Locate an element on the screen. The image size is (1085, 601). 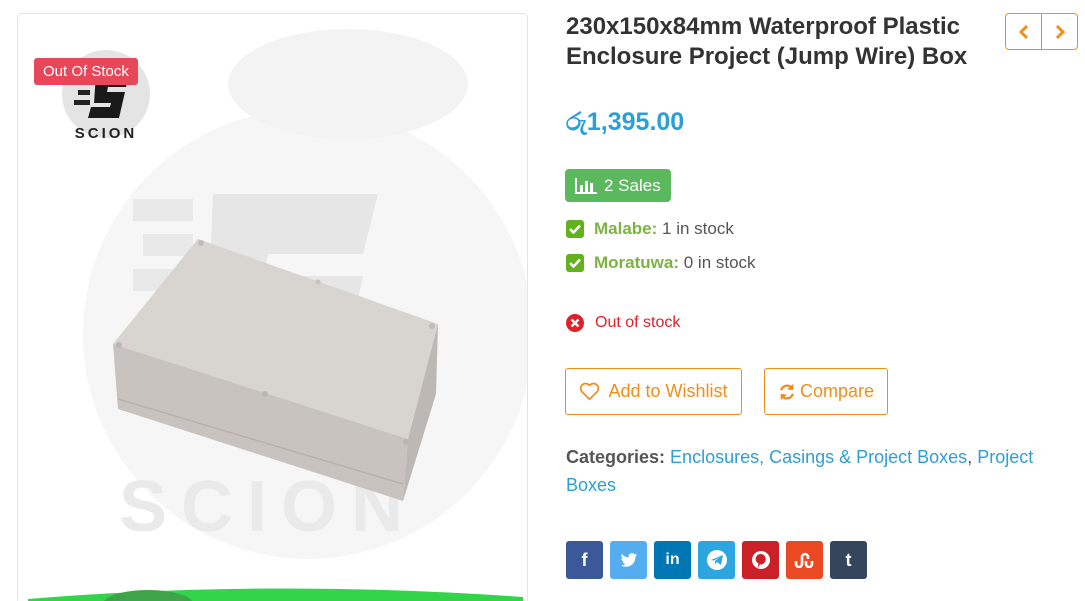
availability-status: Out of stock is located at coordinates (623, 323).